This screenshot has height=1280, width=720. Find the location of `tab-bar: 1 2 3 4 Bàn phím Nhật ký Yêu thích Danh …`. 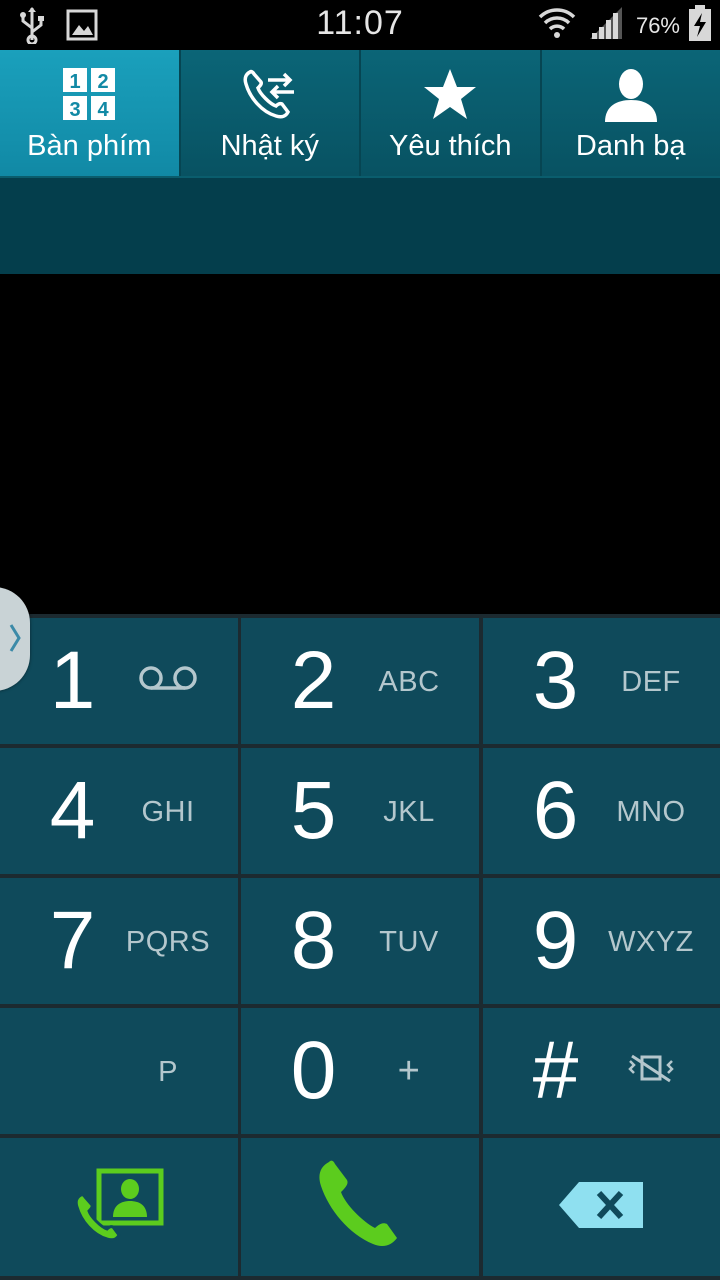

tab-bar: 1 2 3 4 Bàn phím Nhật ký Yêu thích Danh … is located at coordinates (360, 113).